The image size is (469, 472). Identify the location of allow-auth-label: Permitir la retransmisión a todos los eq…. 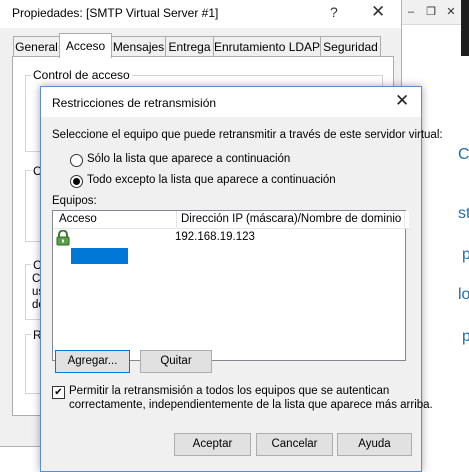
(229, 391).